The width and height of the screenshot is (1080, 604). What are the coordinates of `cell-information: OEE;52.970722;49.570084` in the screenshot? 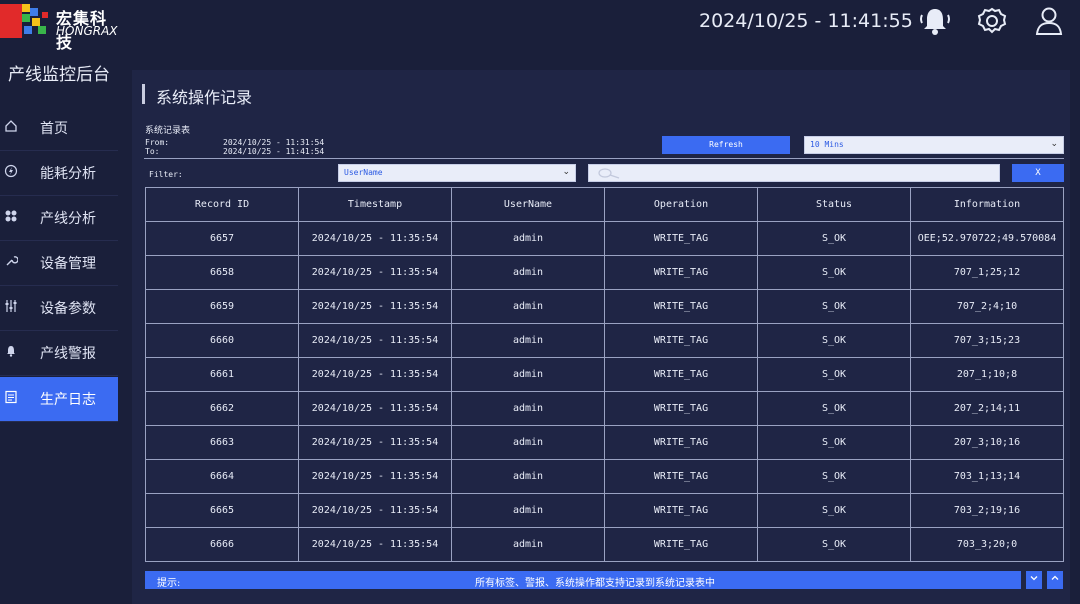 It's located at (987, 238).